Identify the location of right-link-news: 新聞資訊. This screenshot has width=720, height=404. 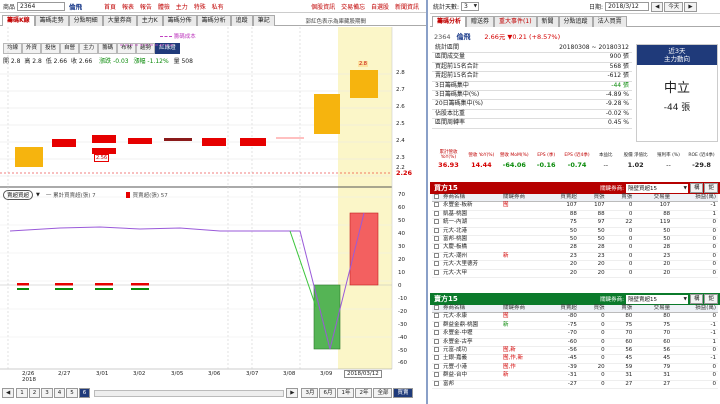
(407, 7).